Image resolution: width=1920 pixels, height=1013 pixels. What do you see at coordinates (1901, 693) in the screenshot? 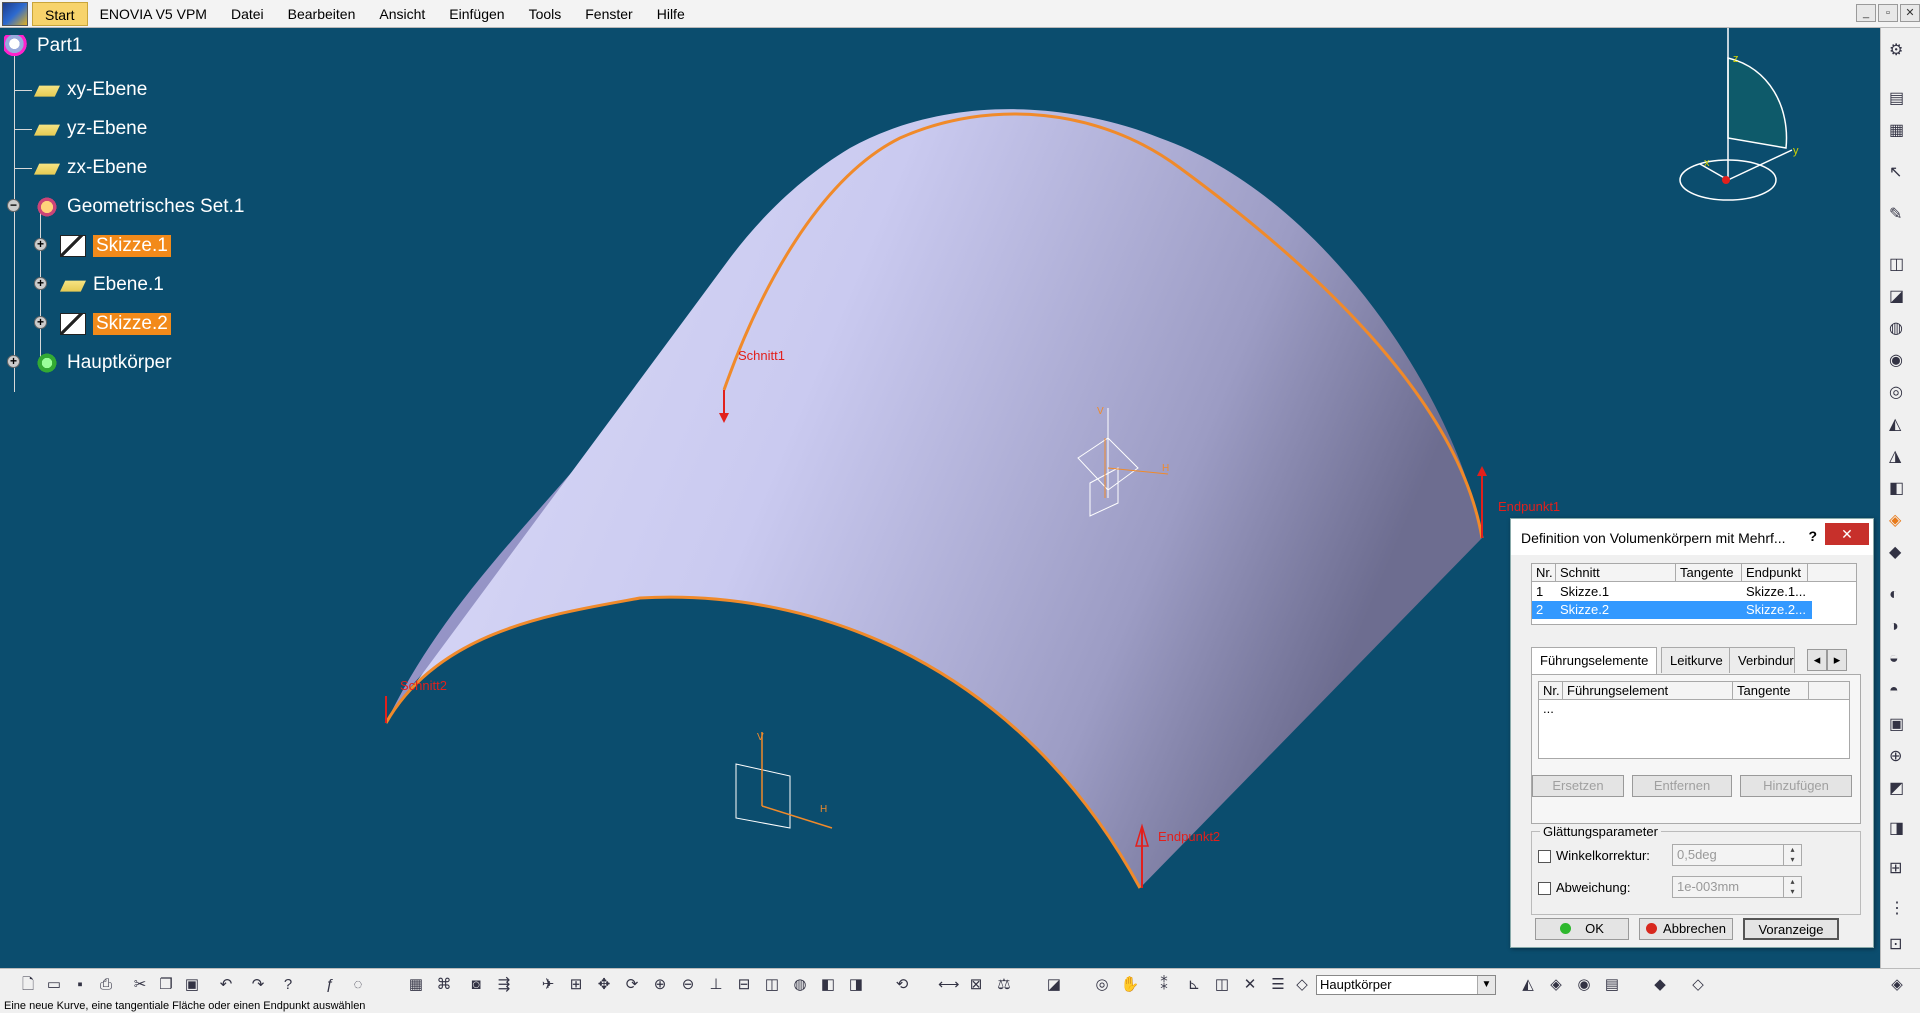
I see `shell-icon: ◓` at bounding box center [1901, 693].